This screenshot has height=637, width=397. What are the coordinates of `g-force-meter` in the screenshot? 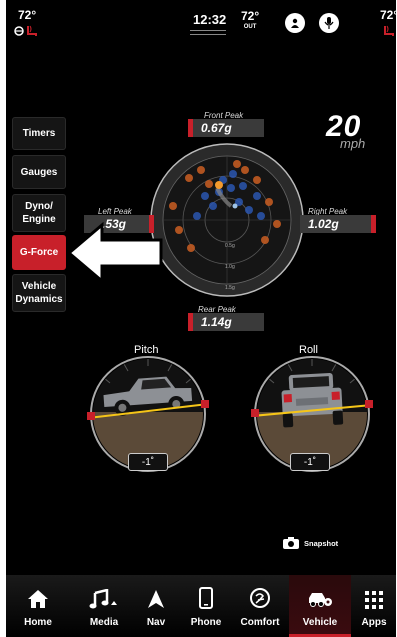 It's located at (227, 220).